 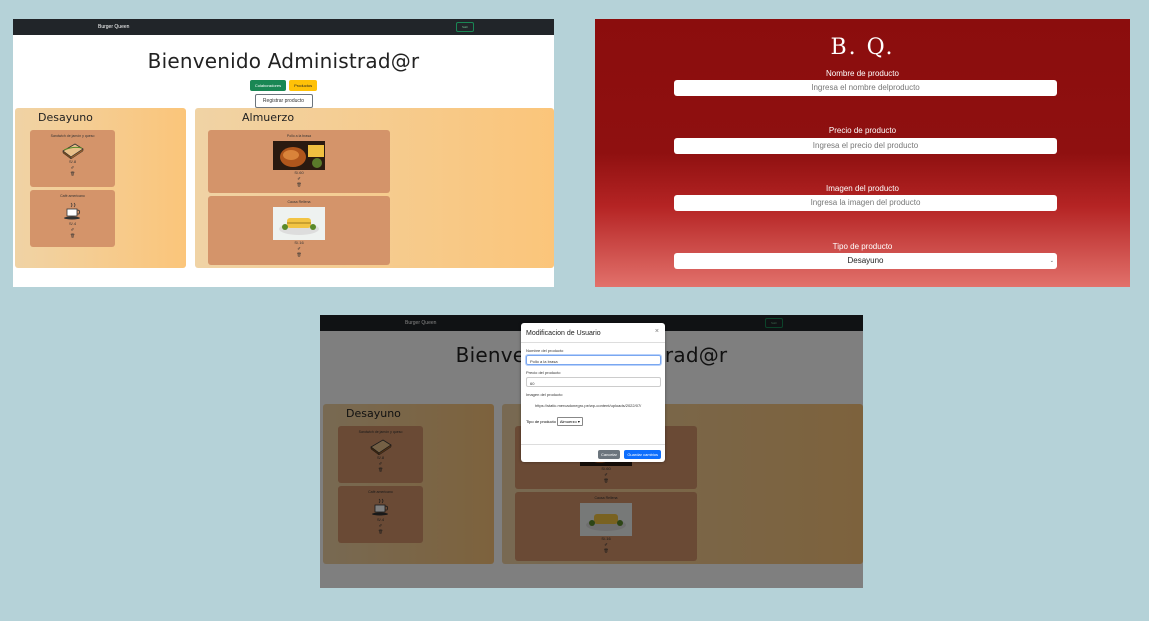 I want to click on name-input: Ingresa el nombre delproducto, so click(x=865, y=88).